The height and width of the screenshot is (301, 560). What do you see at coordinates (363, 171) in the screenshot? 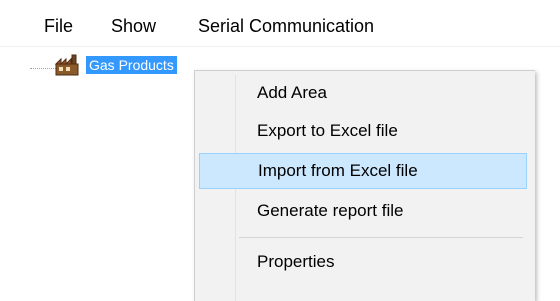
I see `menu-item-import-from-excel: Import from Excel file` at bounding box center [363, 171].